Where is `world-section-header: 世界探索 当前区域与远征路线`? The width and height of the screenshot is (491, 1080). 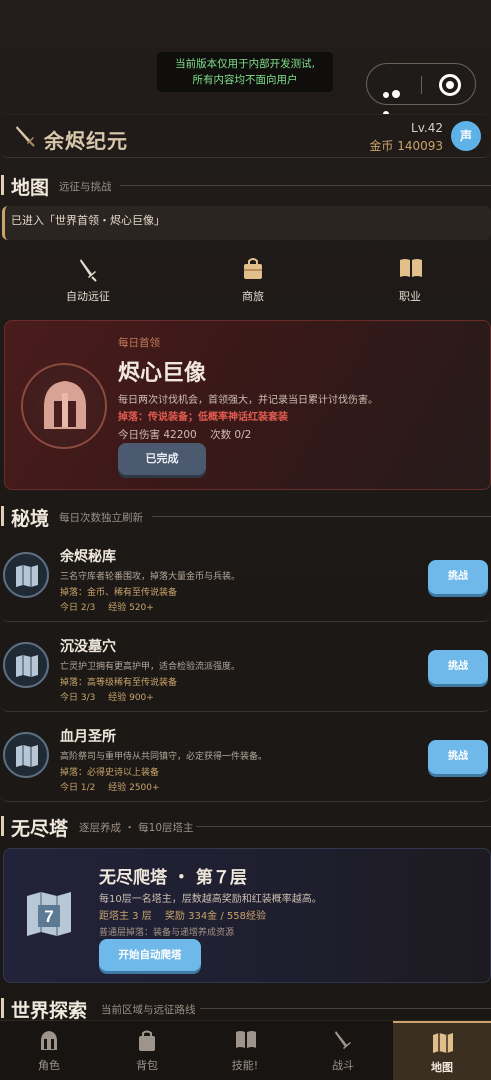
world-section-header: 世界探索 当前区域与远征路线 is located at coordinates (245, 1008).